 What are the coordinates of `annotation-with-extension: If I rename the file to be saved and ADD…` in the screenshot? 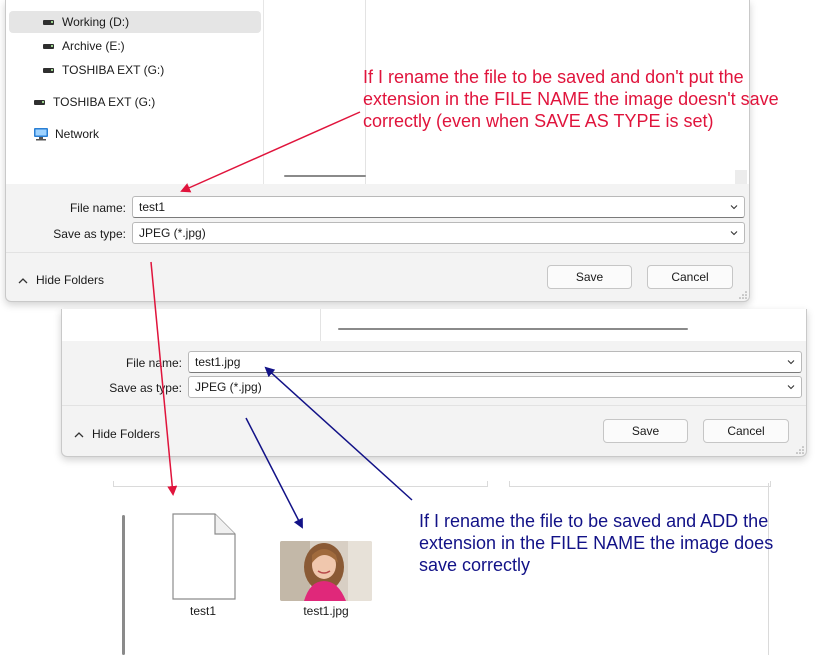 It's located at (596, 543).